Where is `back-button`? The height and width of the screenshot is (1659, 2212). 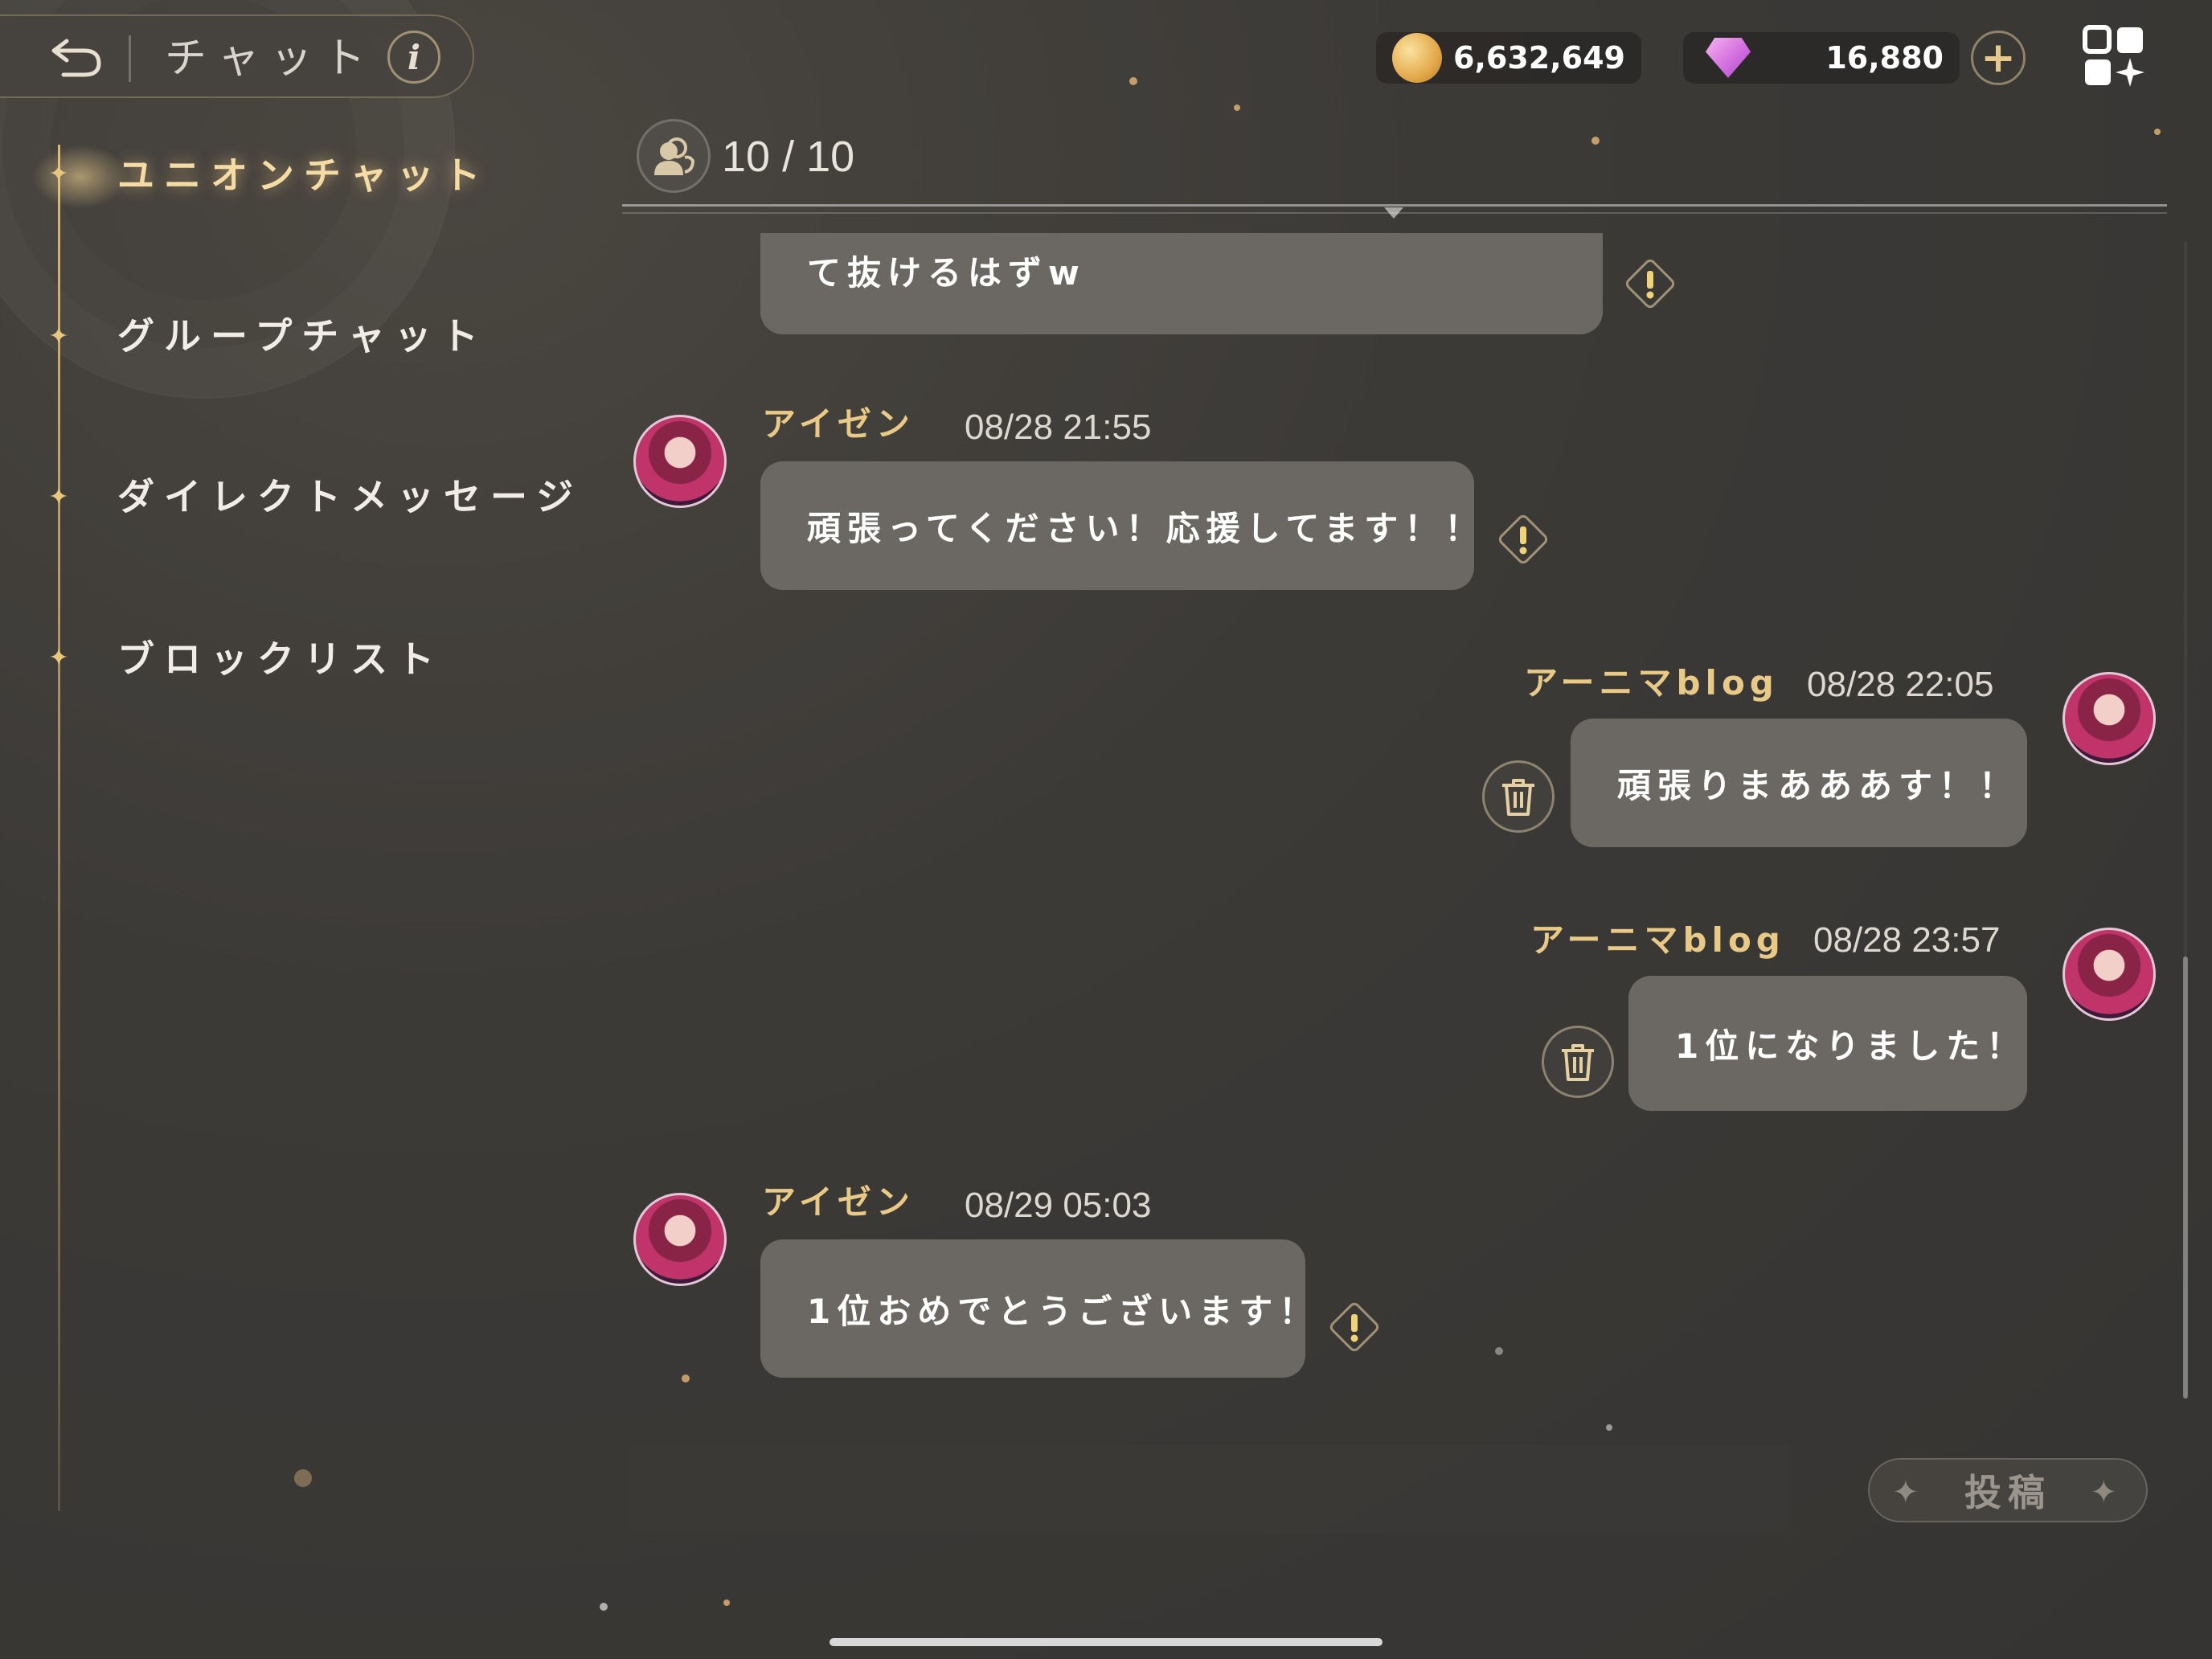 back-button is located at coordinates (75, 57).